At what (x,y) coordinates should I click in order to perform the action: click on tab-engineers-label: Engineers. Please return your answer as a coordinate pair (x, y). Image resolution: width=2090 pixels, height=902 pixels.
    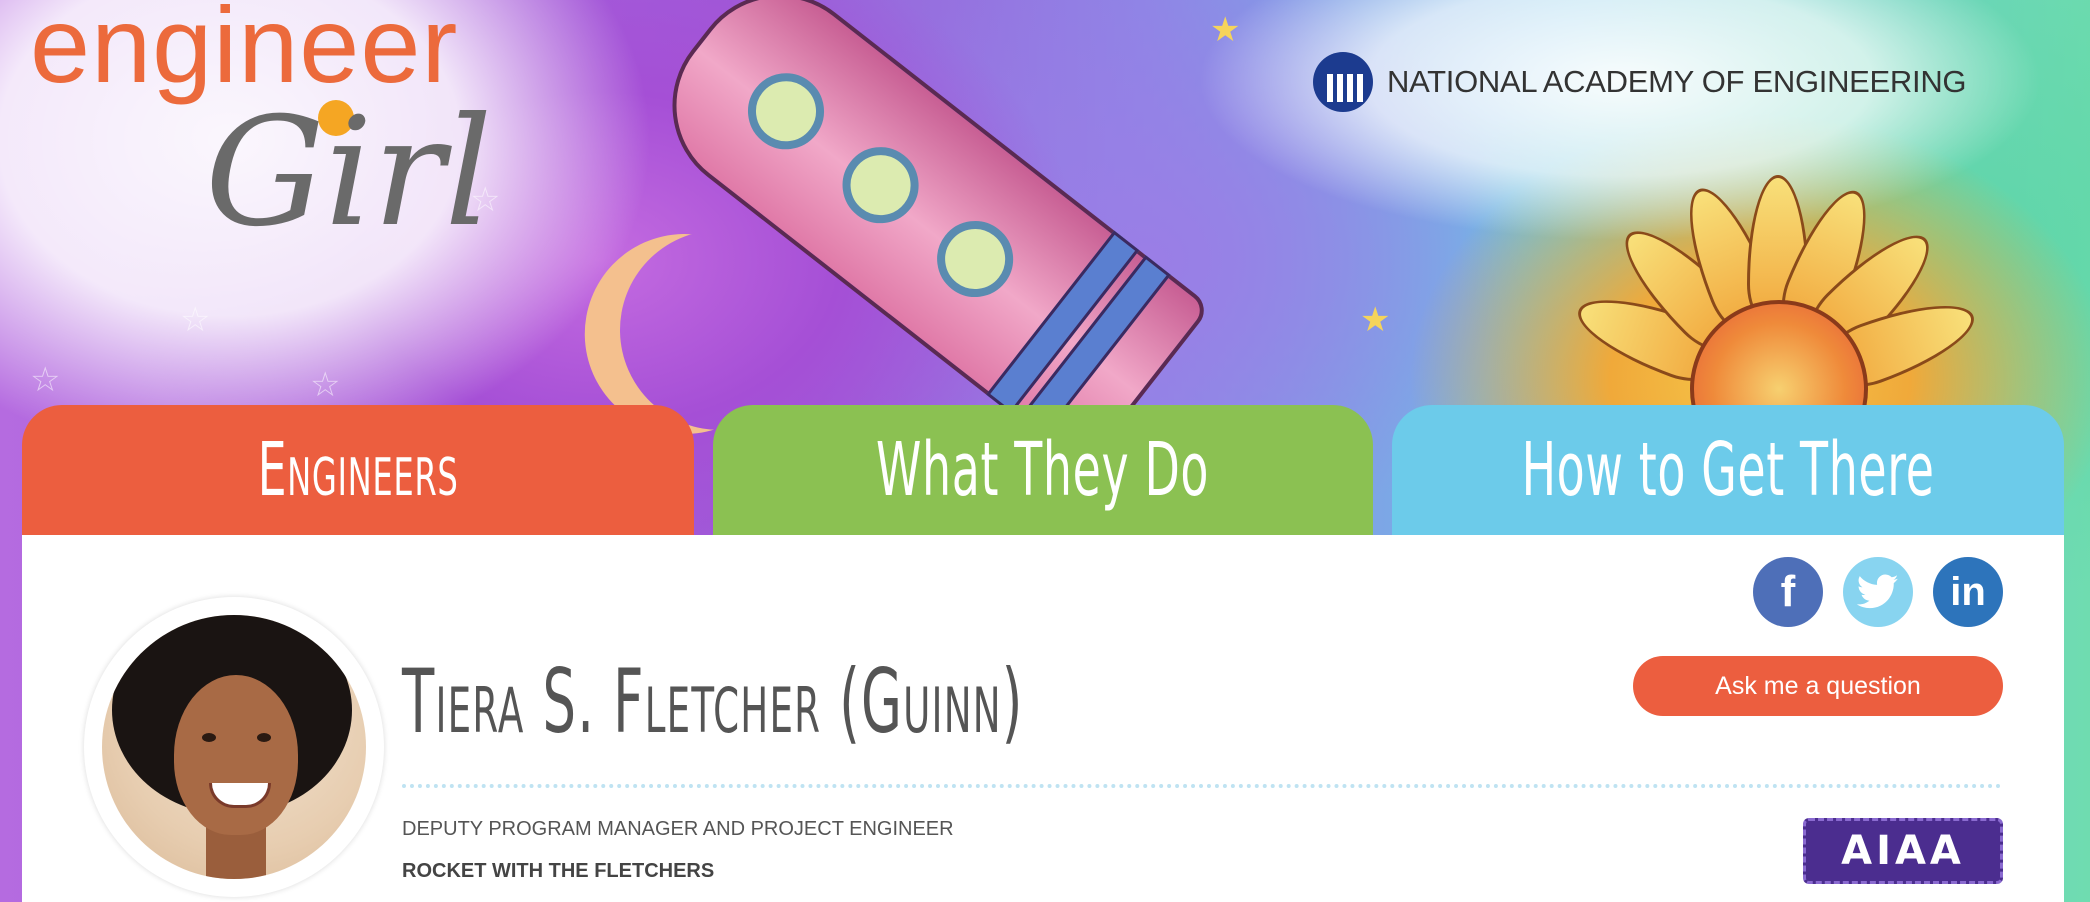
    Looking at the image, I should click on (358, 470).